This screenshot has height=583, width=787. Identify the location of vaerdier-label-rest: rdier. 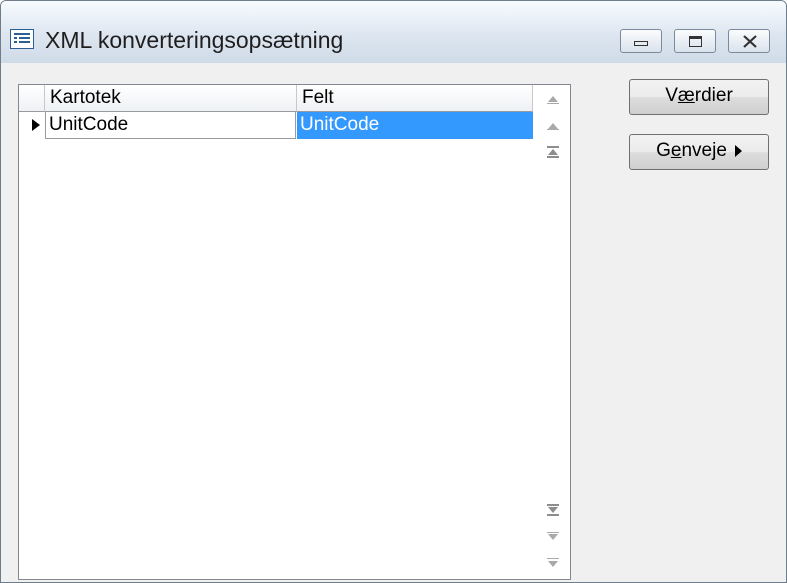
(713, 95).